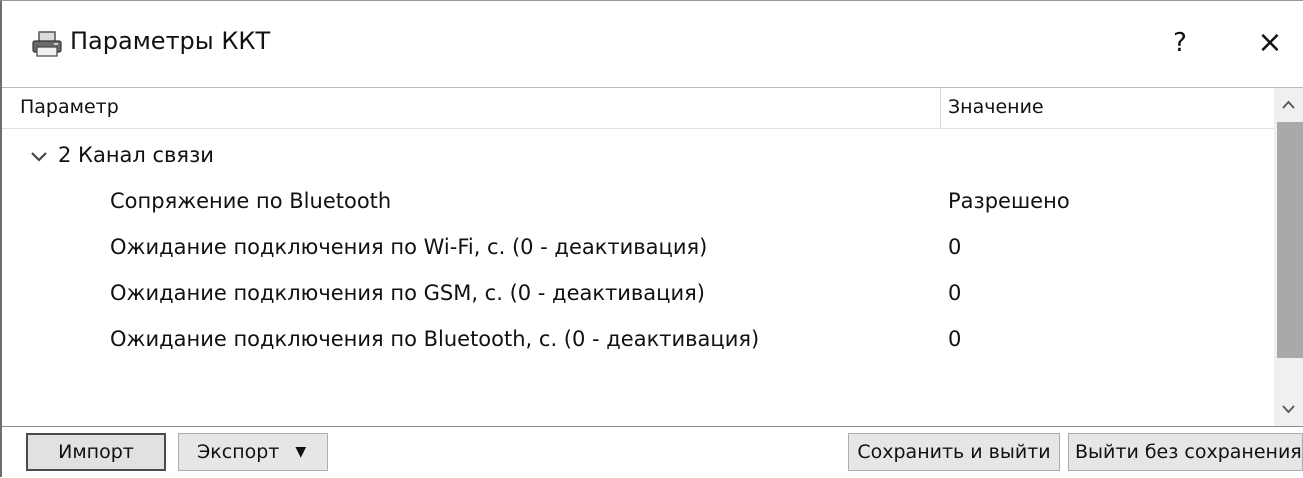 This screenshot has width=1303, height=478. Describe the element at coordinates (637, 158) in the screenshot. I see `tree-group-row: 2 Канал связи` at that location.